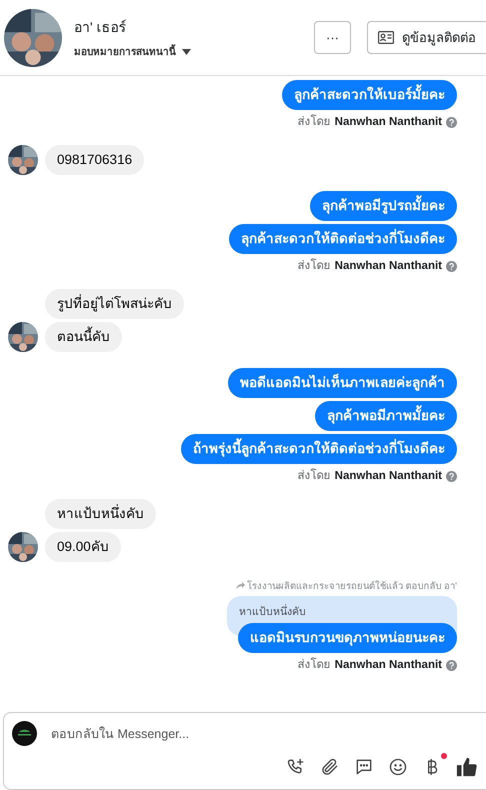  Describe the element at coordinates (347, 638) in the screenshot. I see `message-bubble: แอดมินรบกวนขดุภาพหน่อยนะคะ` at that location.